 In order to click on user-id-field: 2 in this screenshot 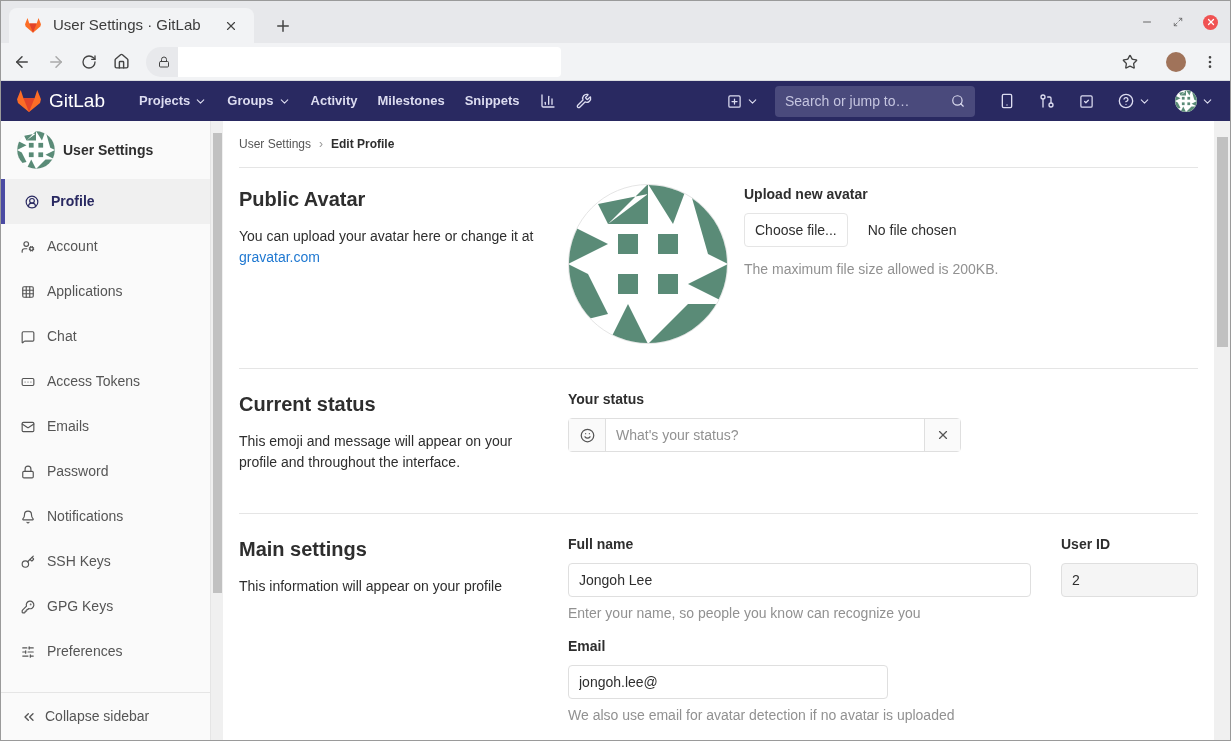, I will do `click(1129, 580)`.